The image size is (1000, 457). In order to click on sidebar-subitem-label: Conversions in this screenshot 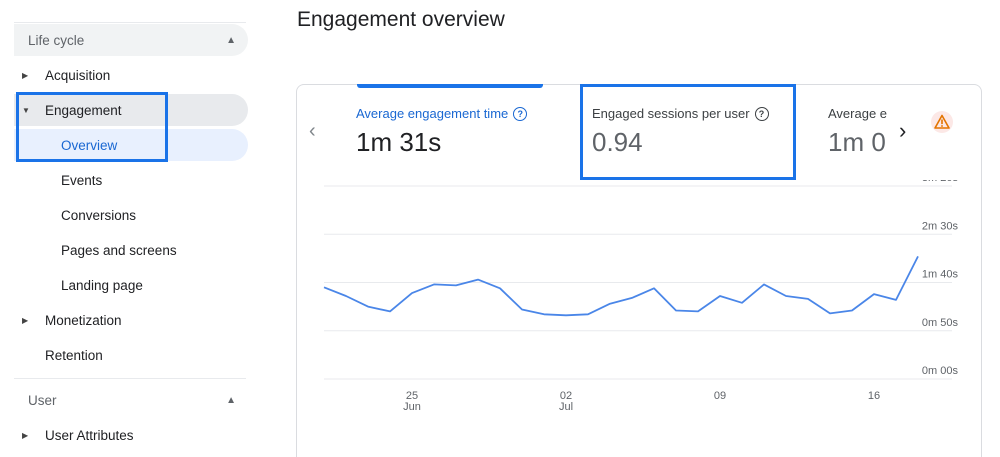, I will do `click(99, 215)`.